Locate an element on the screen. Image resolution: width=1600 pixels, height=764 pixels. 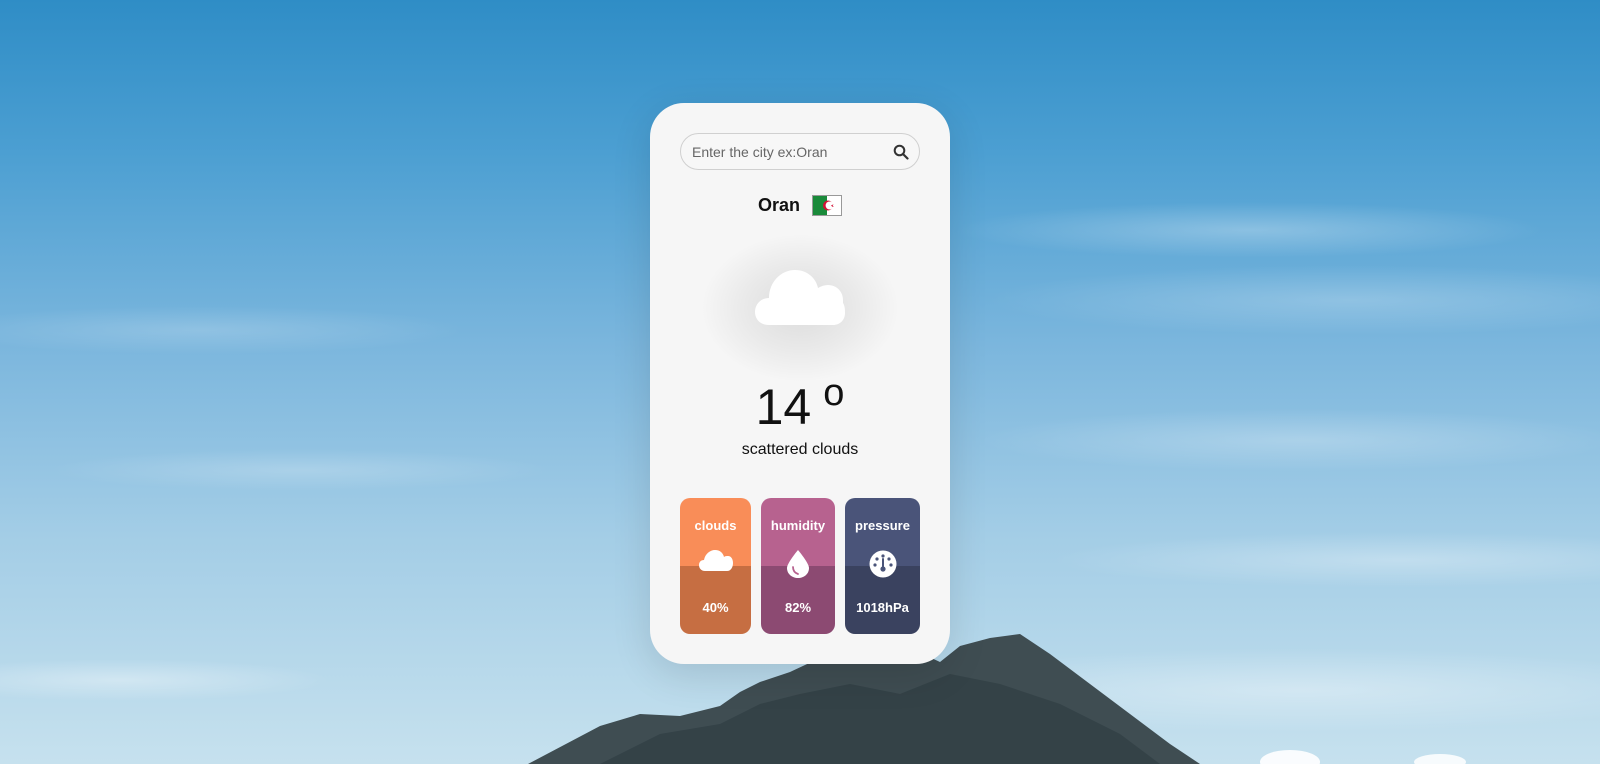
stat-value: 1018hPa is located at coordinates (882, 607).